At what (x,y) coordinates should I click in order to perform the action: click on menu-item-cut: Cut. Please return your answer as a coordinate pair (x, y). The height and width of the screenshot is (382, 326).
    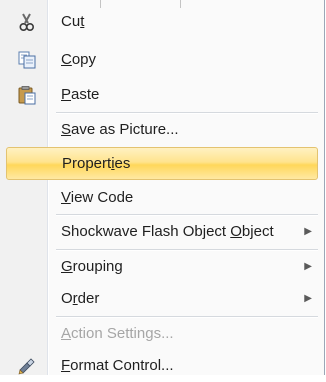
    Looking at the image, I should click on (162, 22).